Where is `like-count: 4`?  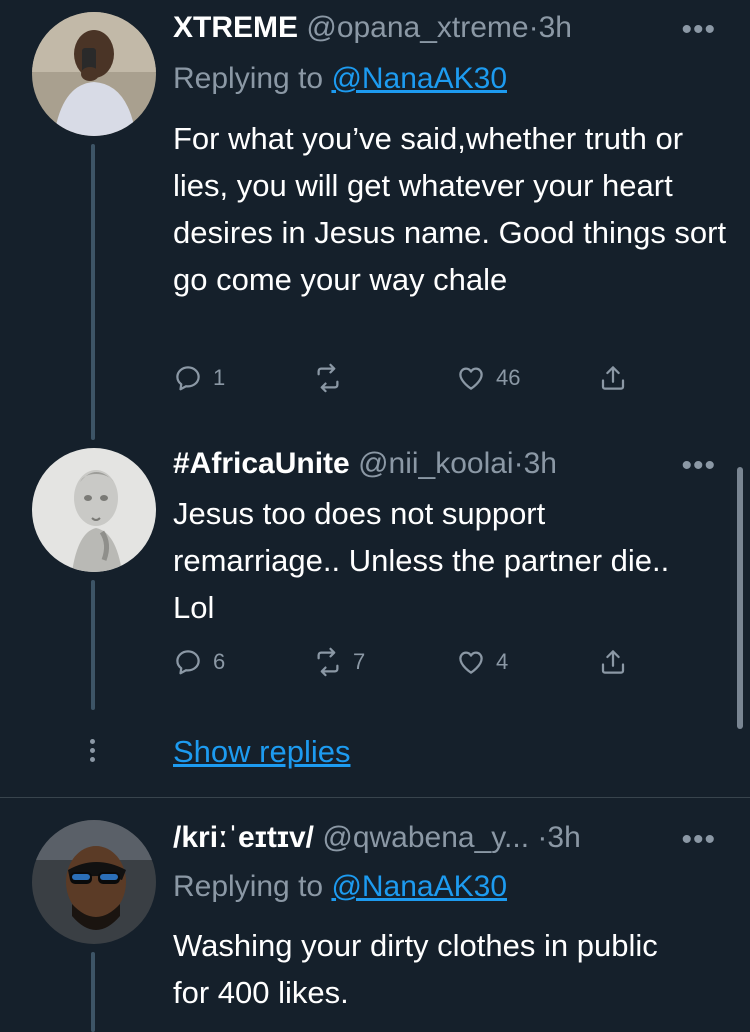
like-count: 4 is located at coordinates (502, 661).